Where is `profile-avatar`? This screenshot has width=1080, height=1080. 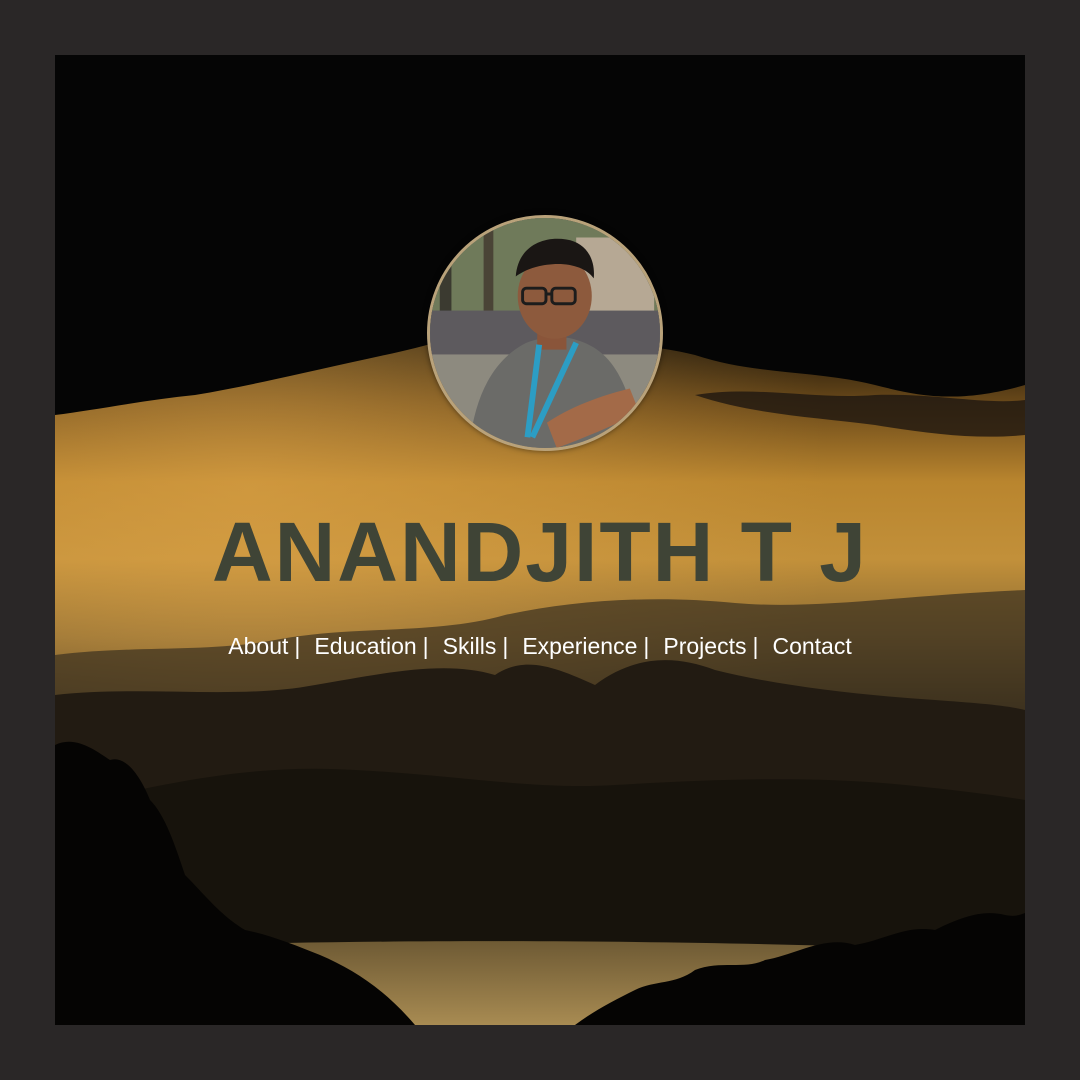
profile-avatar is located at coordinates (545, 333).